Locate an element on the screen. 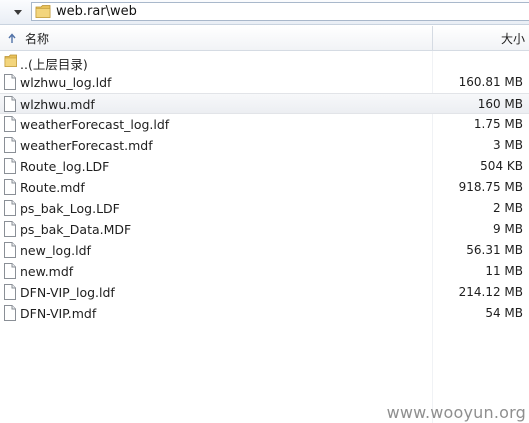 The image size is (529, 423). address-bar: web.rar\web is located at coordinates (264, 12).